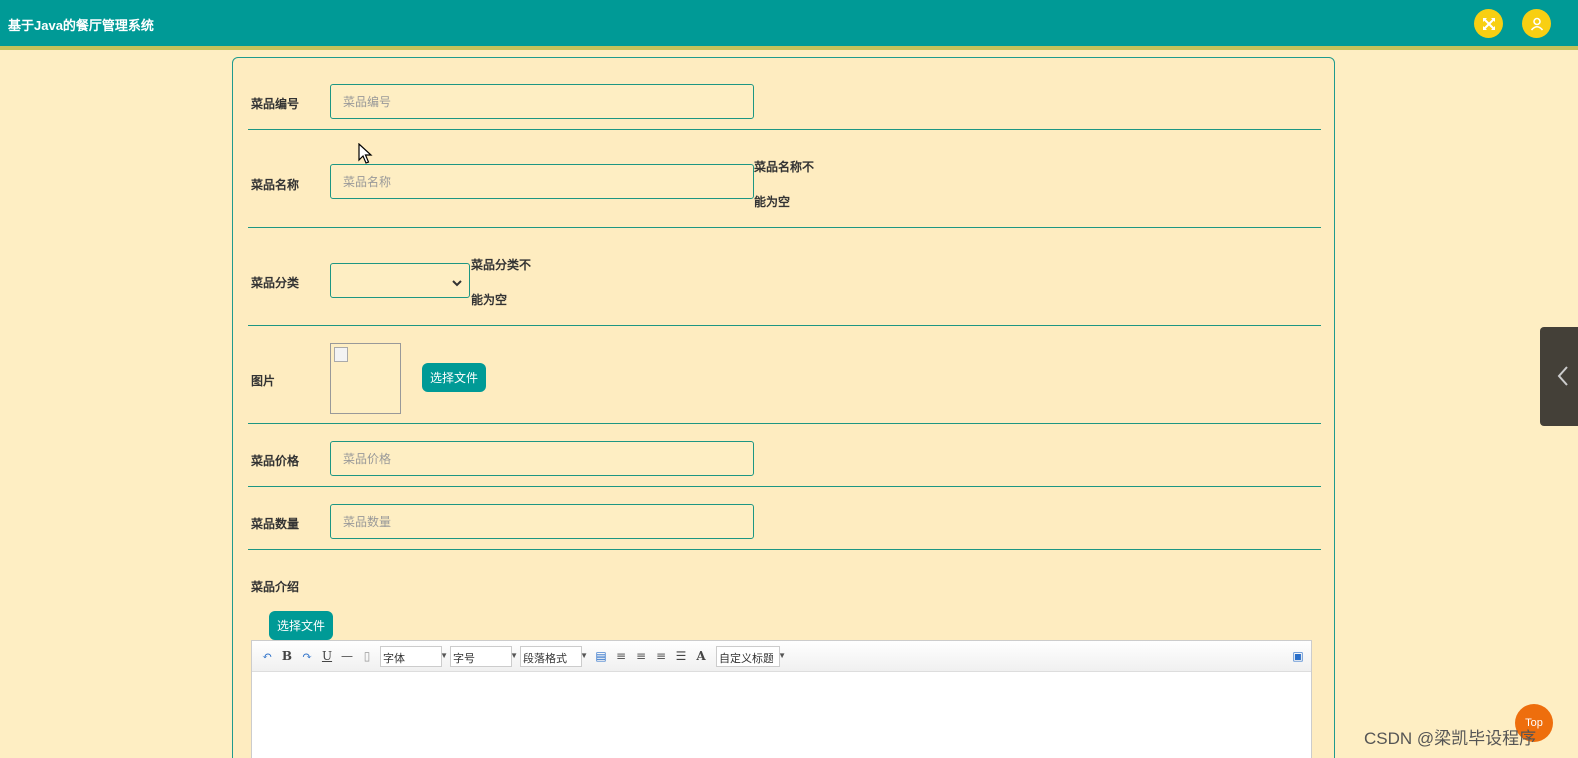  Describe the element at coordinates (681, 656) in the screenshot. I see `align-justify-icon: ☰` at that location.